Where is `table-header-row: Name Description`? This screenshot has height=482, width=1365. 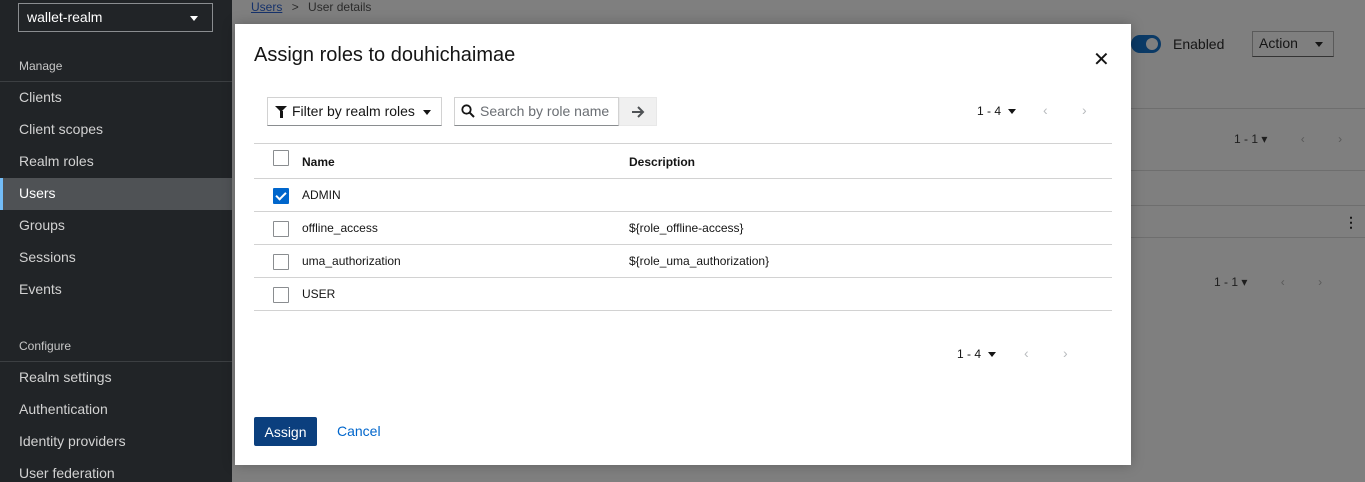
table-header-row: Name Description is located at coordinates (683, 161).